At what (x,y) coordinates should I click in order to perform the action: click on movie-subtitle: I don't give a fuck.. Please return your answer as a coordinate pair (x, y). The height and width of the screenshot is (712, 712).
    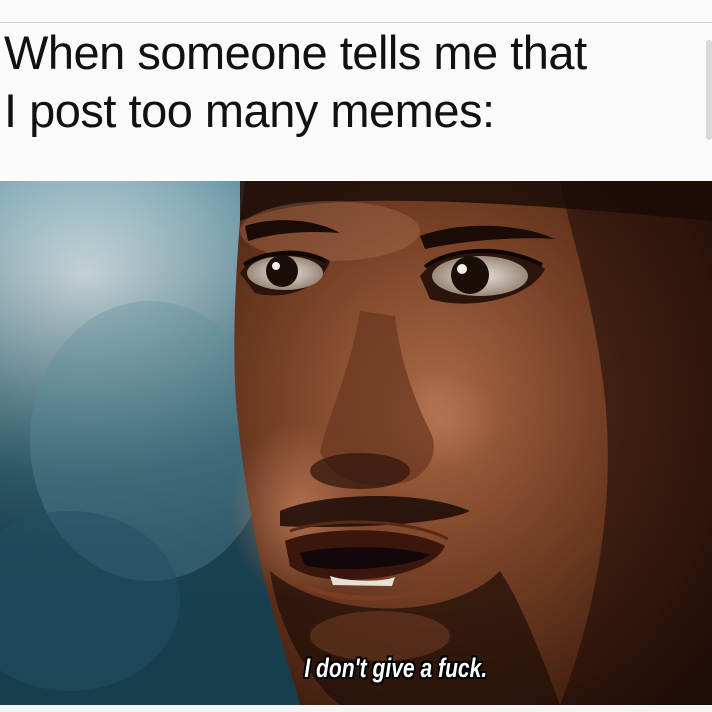
    Looking at the image, I should click on (396, 668).